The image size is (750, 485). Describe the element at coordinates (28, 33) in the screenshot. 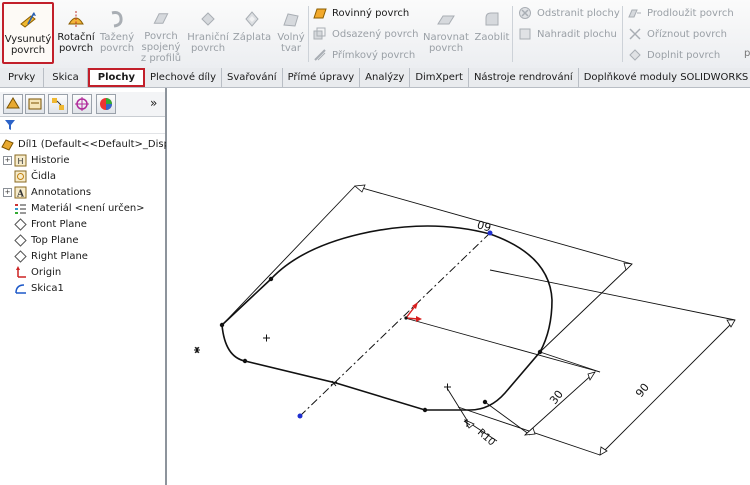

I see `extruded-surface-button: Vysunutý povrch` at that location.